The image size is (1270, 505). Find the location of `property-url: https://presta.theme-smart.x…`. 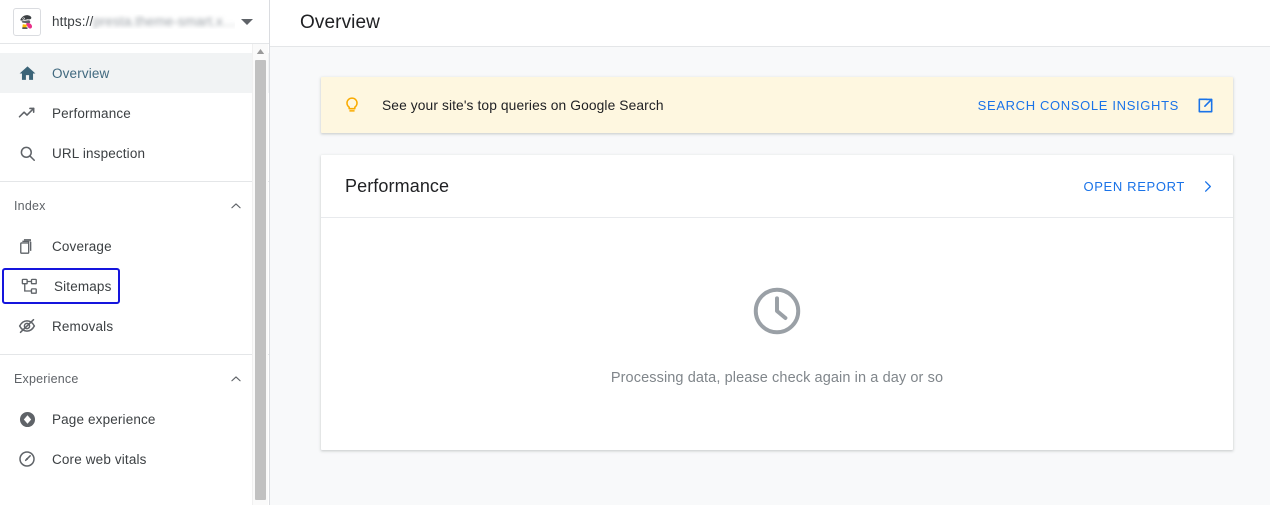

property-url: https://presta.theme-smart.x… is located at coordinates (143, 21).